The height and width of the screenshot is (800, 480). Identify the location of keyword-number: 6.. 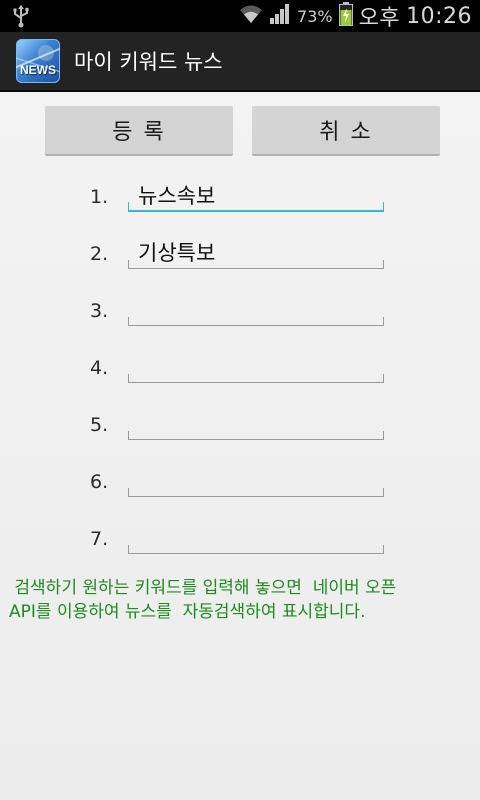
(99, 482).